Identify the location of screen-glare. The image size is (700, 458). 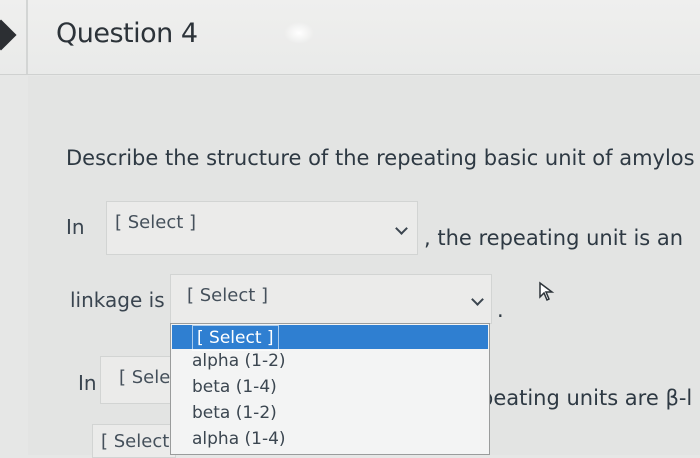
(299, 33).